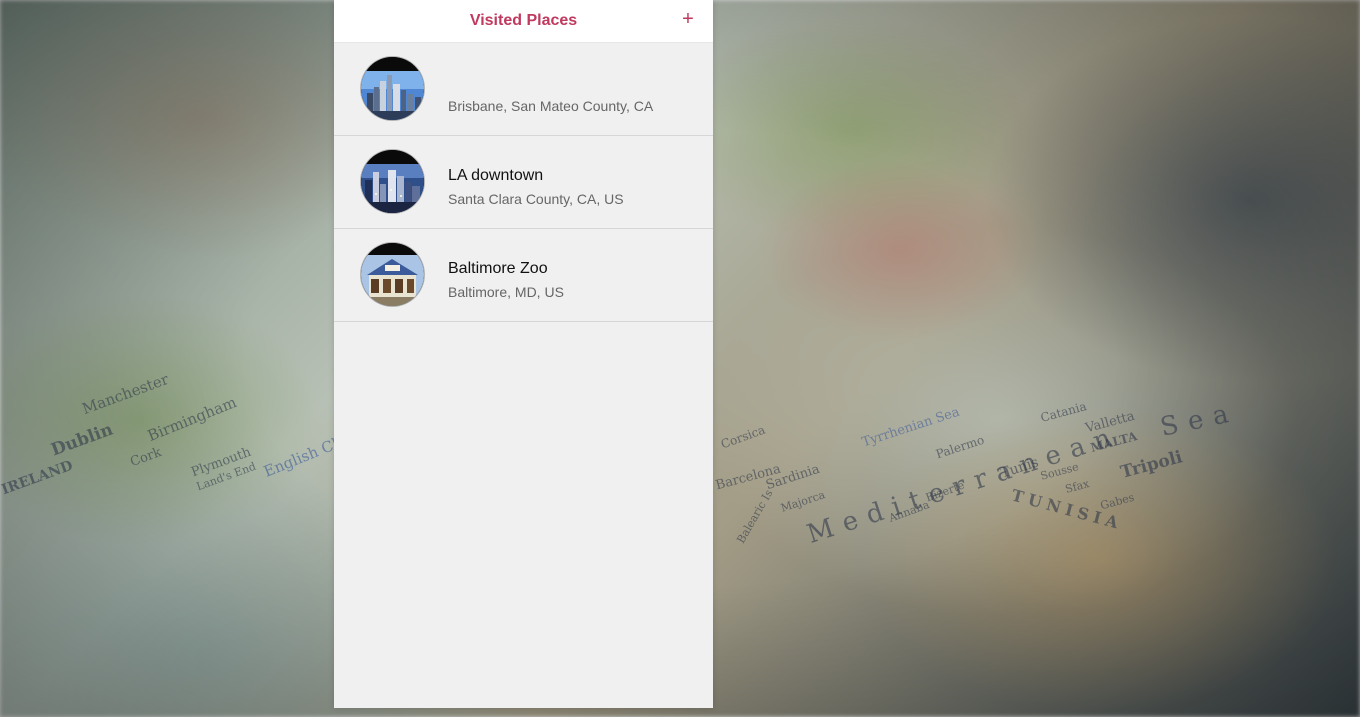 Image resolution: width=1360 pixels, height=717 pixels. Describe the element at coordinates (392, 88) in the screenshot. I see `city-skyline-photo` at that location.